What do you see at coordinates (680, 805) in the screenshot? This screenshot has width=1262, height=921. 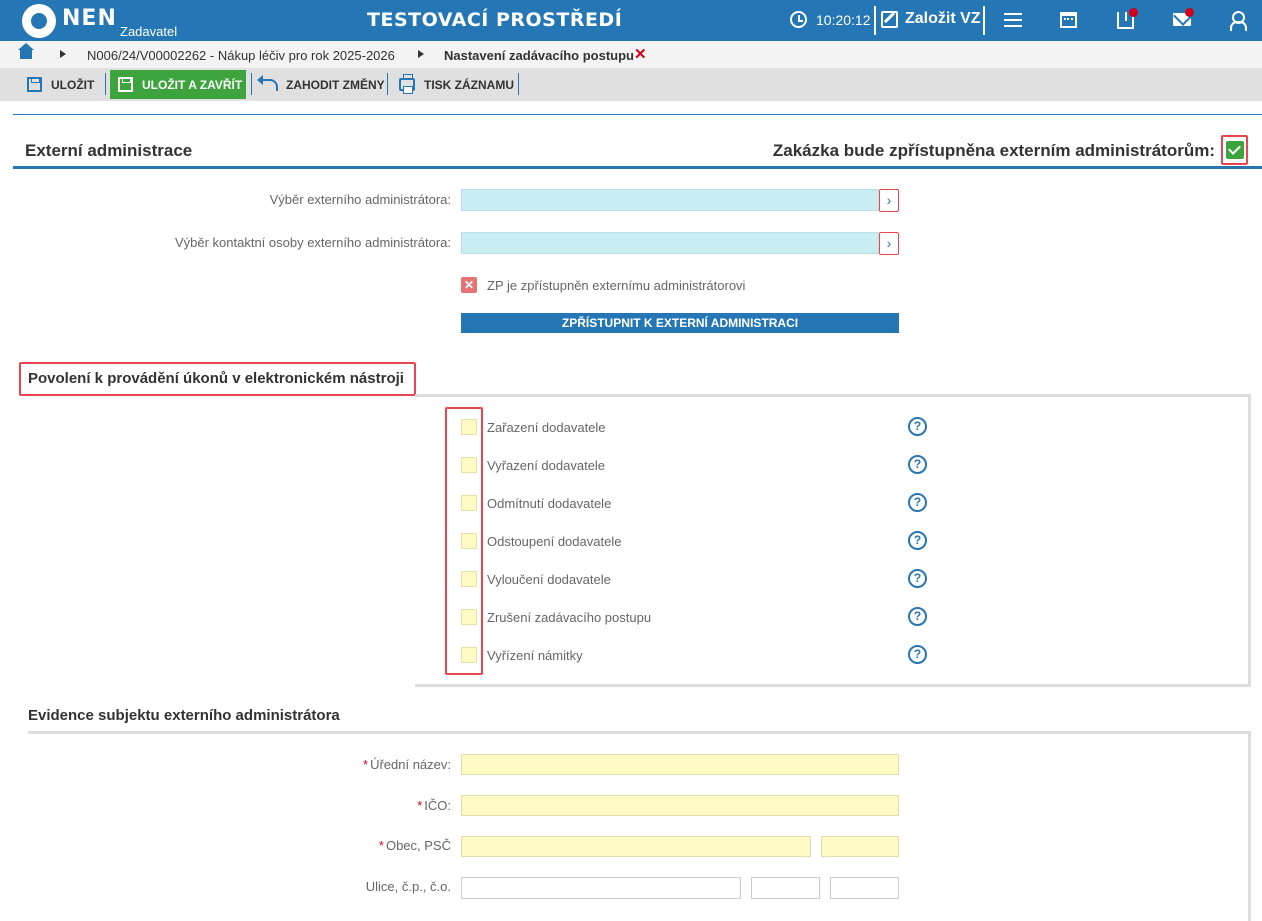 I see `ico-field` at bounding box center [680, 805].